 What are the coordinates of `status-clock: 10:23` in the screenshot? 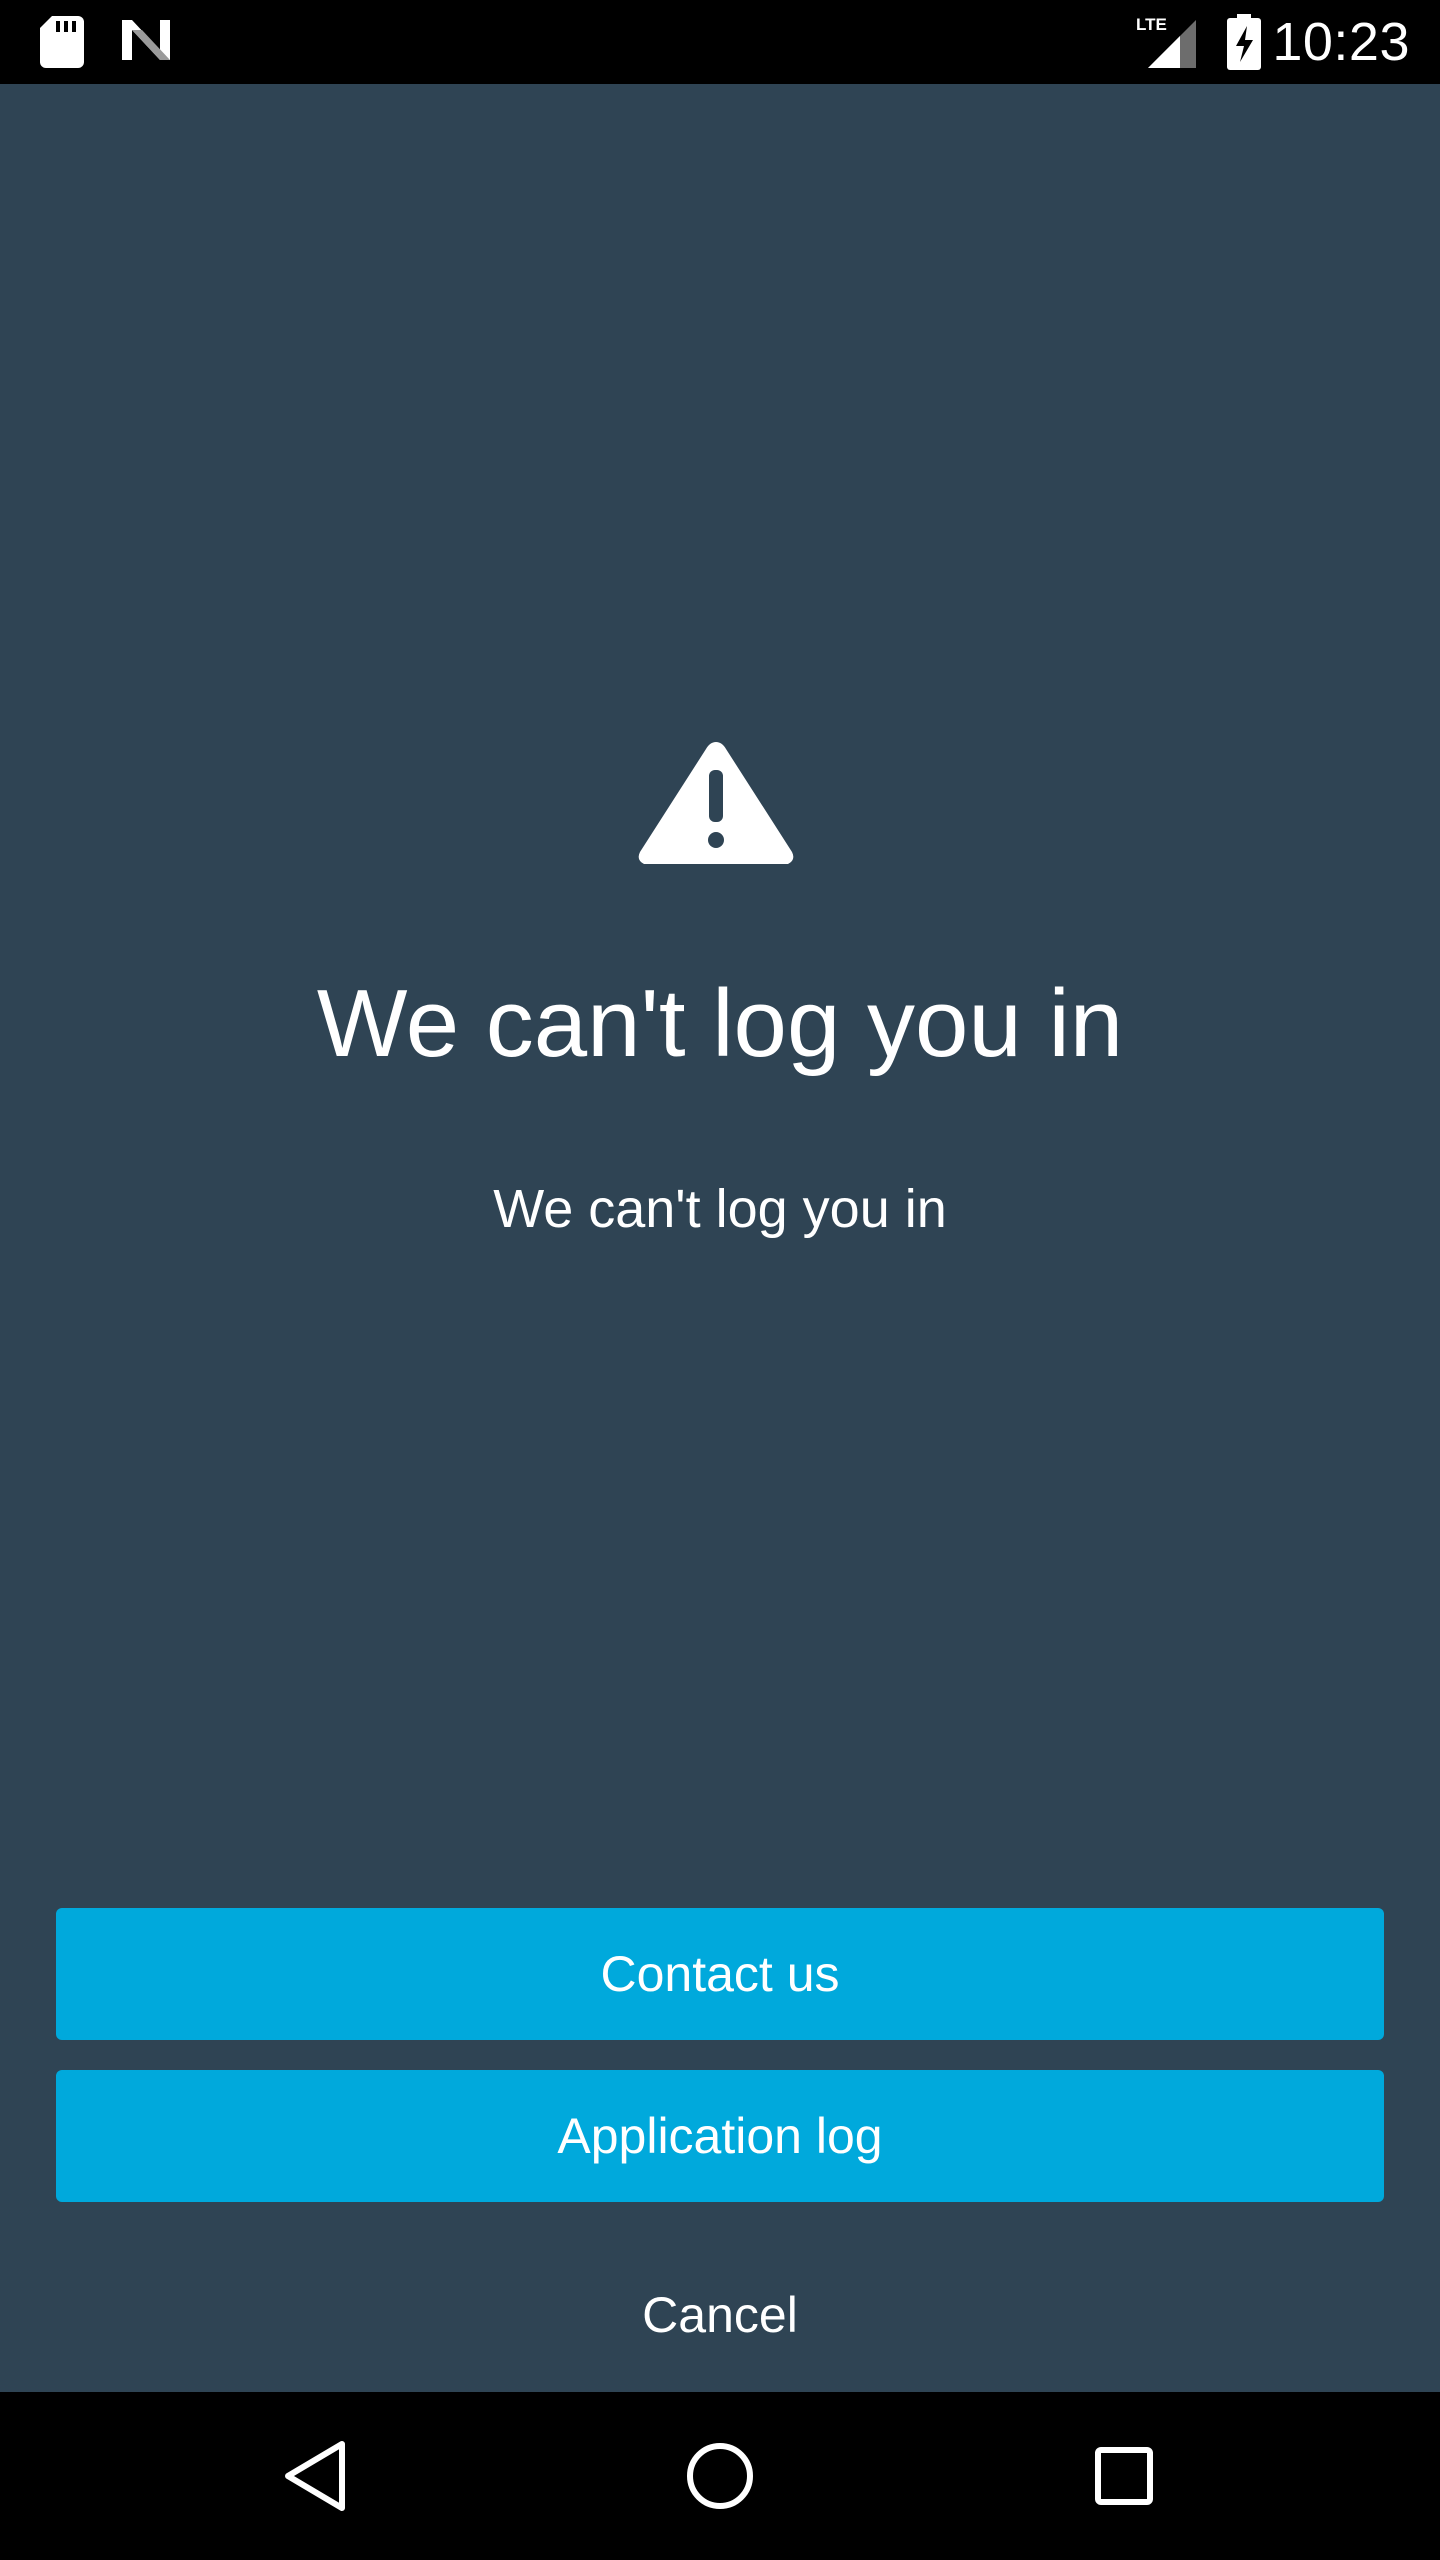 It's located at (1341, 42).